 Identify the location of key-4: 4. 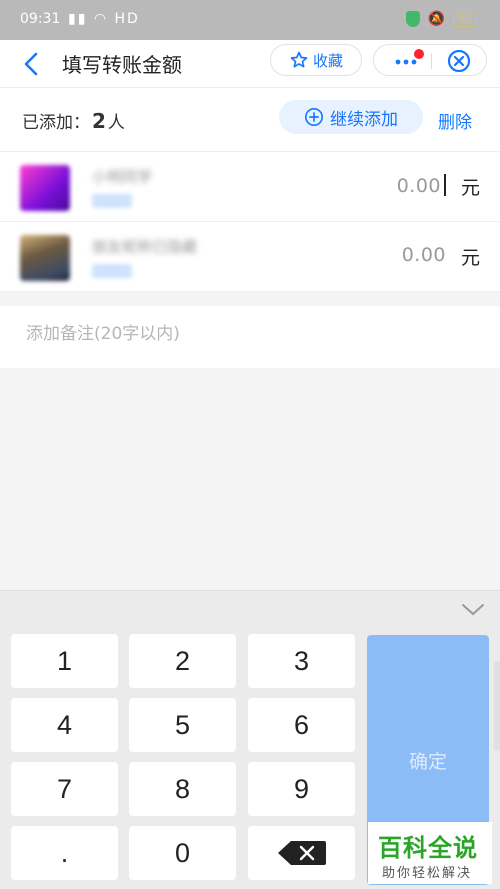
(64, 725).